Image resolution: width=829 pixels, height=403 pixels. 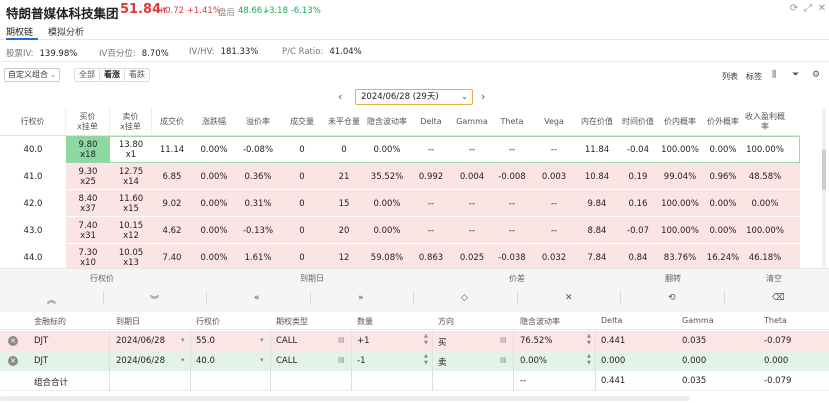 What do you see at coordinates (88, 149) in the screenshot?
I see `cell-bid: 9.80 x18` at bounding box center [88, 149].